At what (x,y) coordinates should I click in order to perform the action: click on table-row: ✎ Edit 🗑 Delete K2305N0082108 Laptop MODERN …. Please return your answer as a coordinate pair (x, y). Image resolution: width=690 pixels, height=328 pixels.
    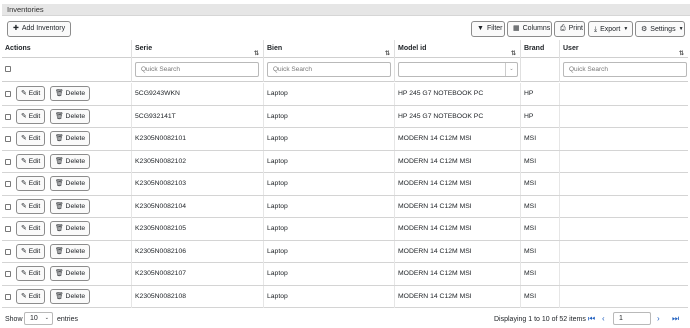
    Looking at the image, I should click on (345, 296).